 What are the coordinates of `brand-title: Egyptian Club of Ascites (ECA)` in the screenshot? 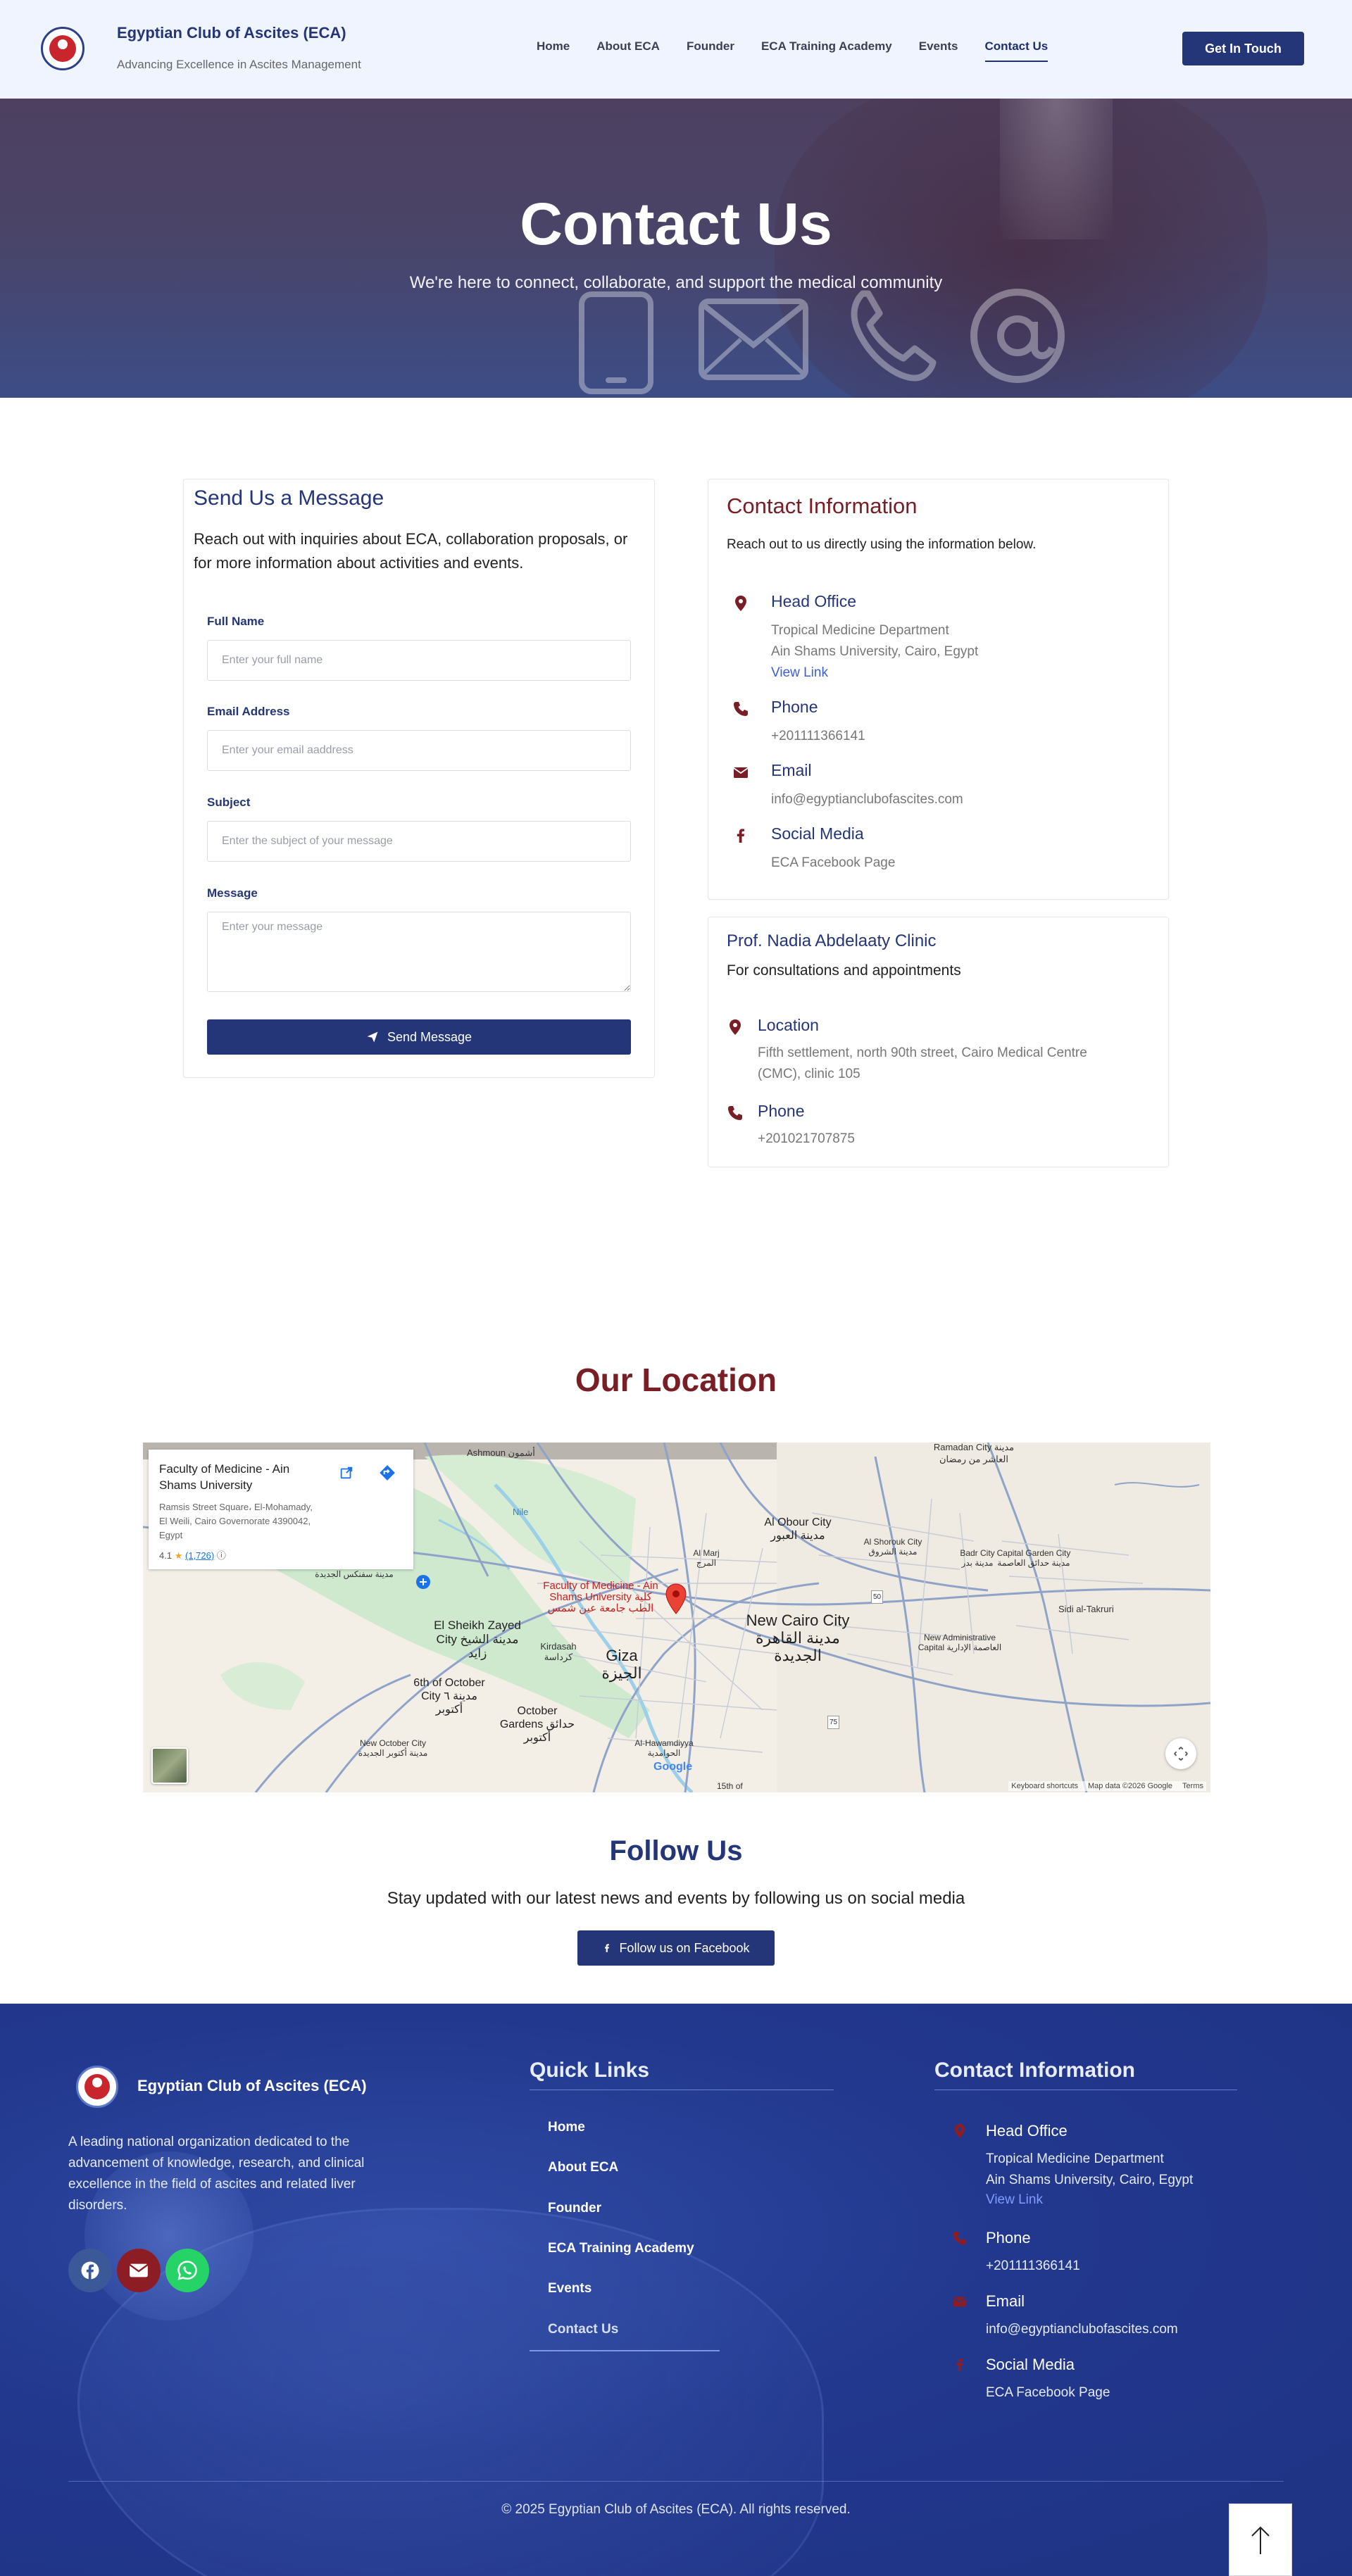 It's located at (231, 33).